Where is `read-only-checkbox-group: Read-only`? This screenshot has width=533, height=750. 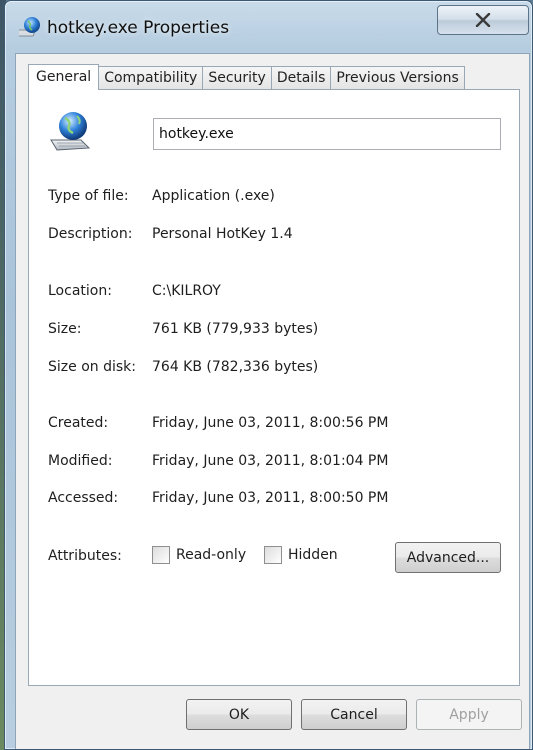
read-only-checkbox-group: Read-only is located at coordinates (199, 555).